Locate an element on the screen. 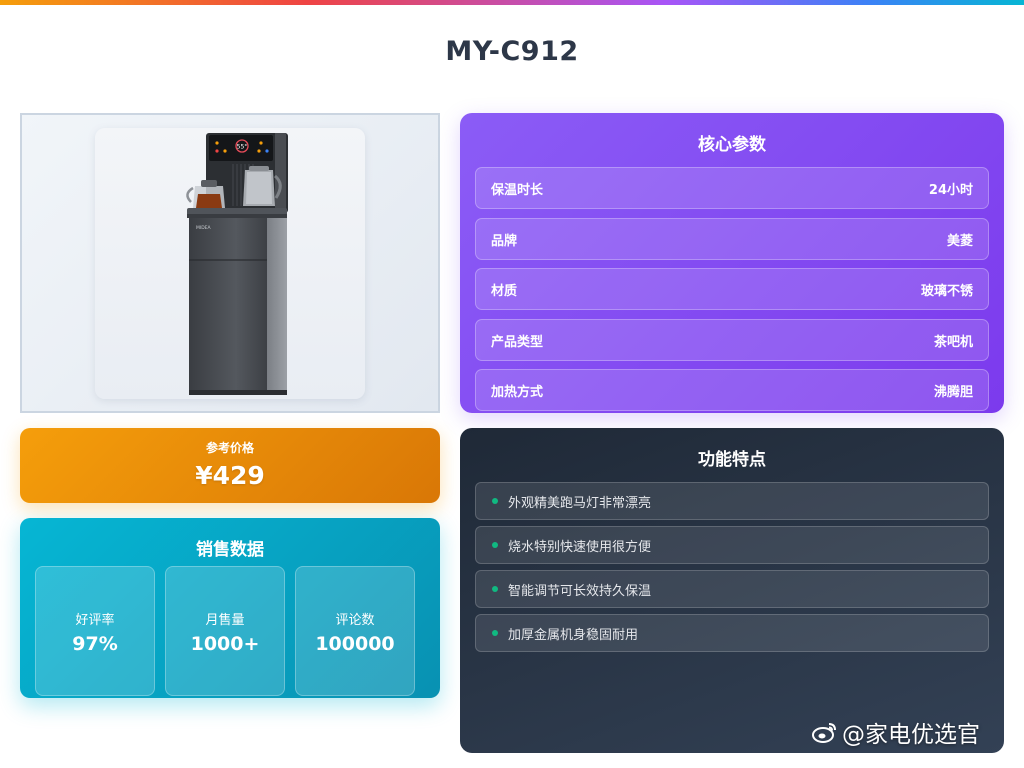 This screenshot has height=768, width=1024. feature-text: 外观精美跑马灯非常漂亮 is located at coordinates (580, 503).